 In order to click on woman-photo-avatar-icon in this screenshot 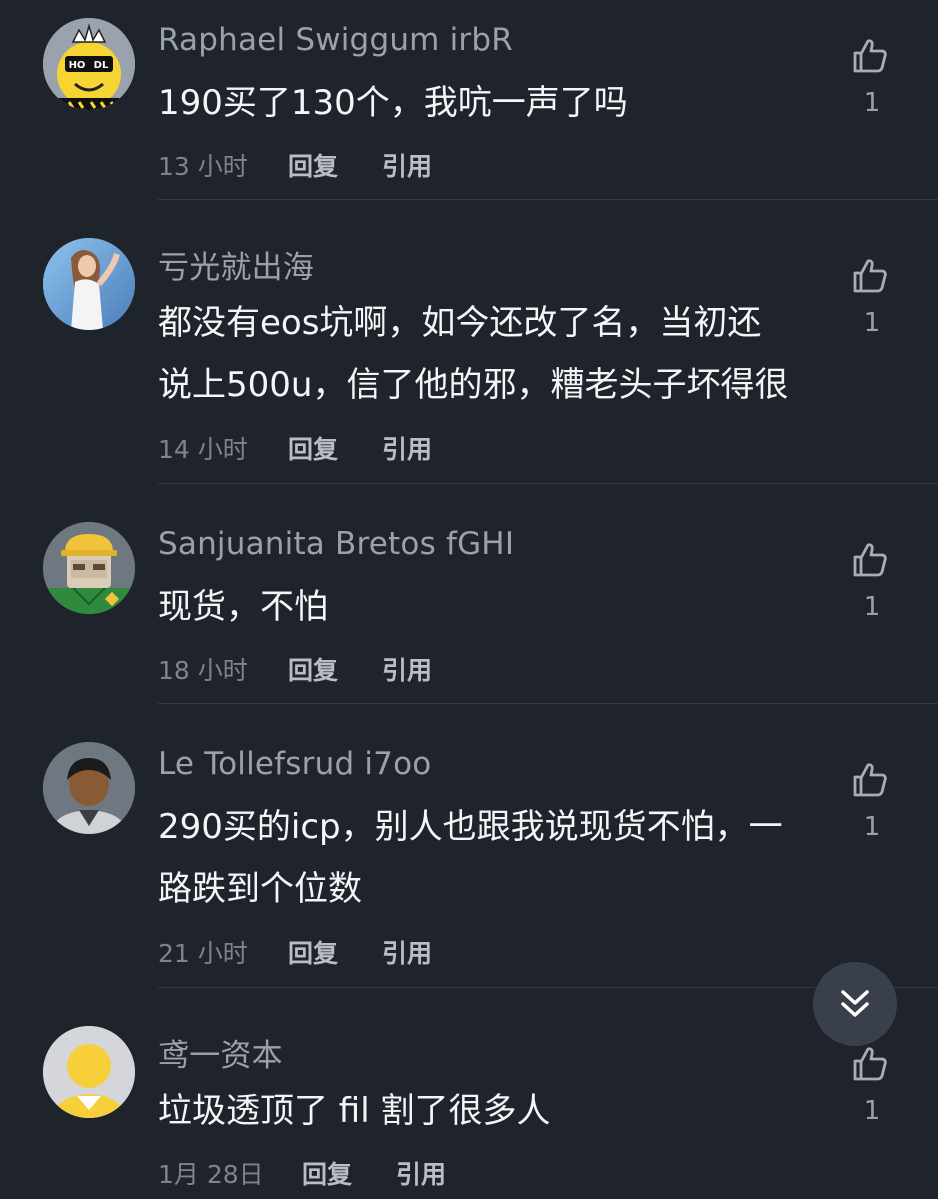, I will do `click(89, 284)`.